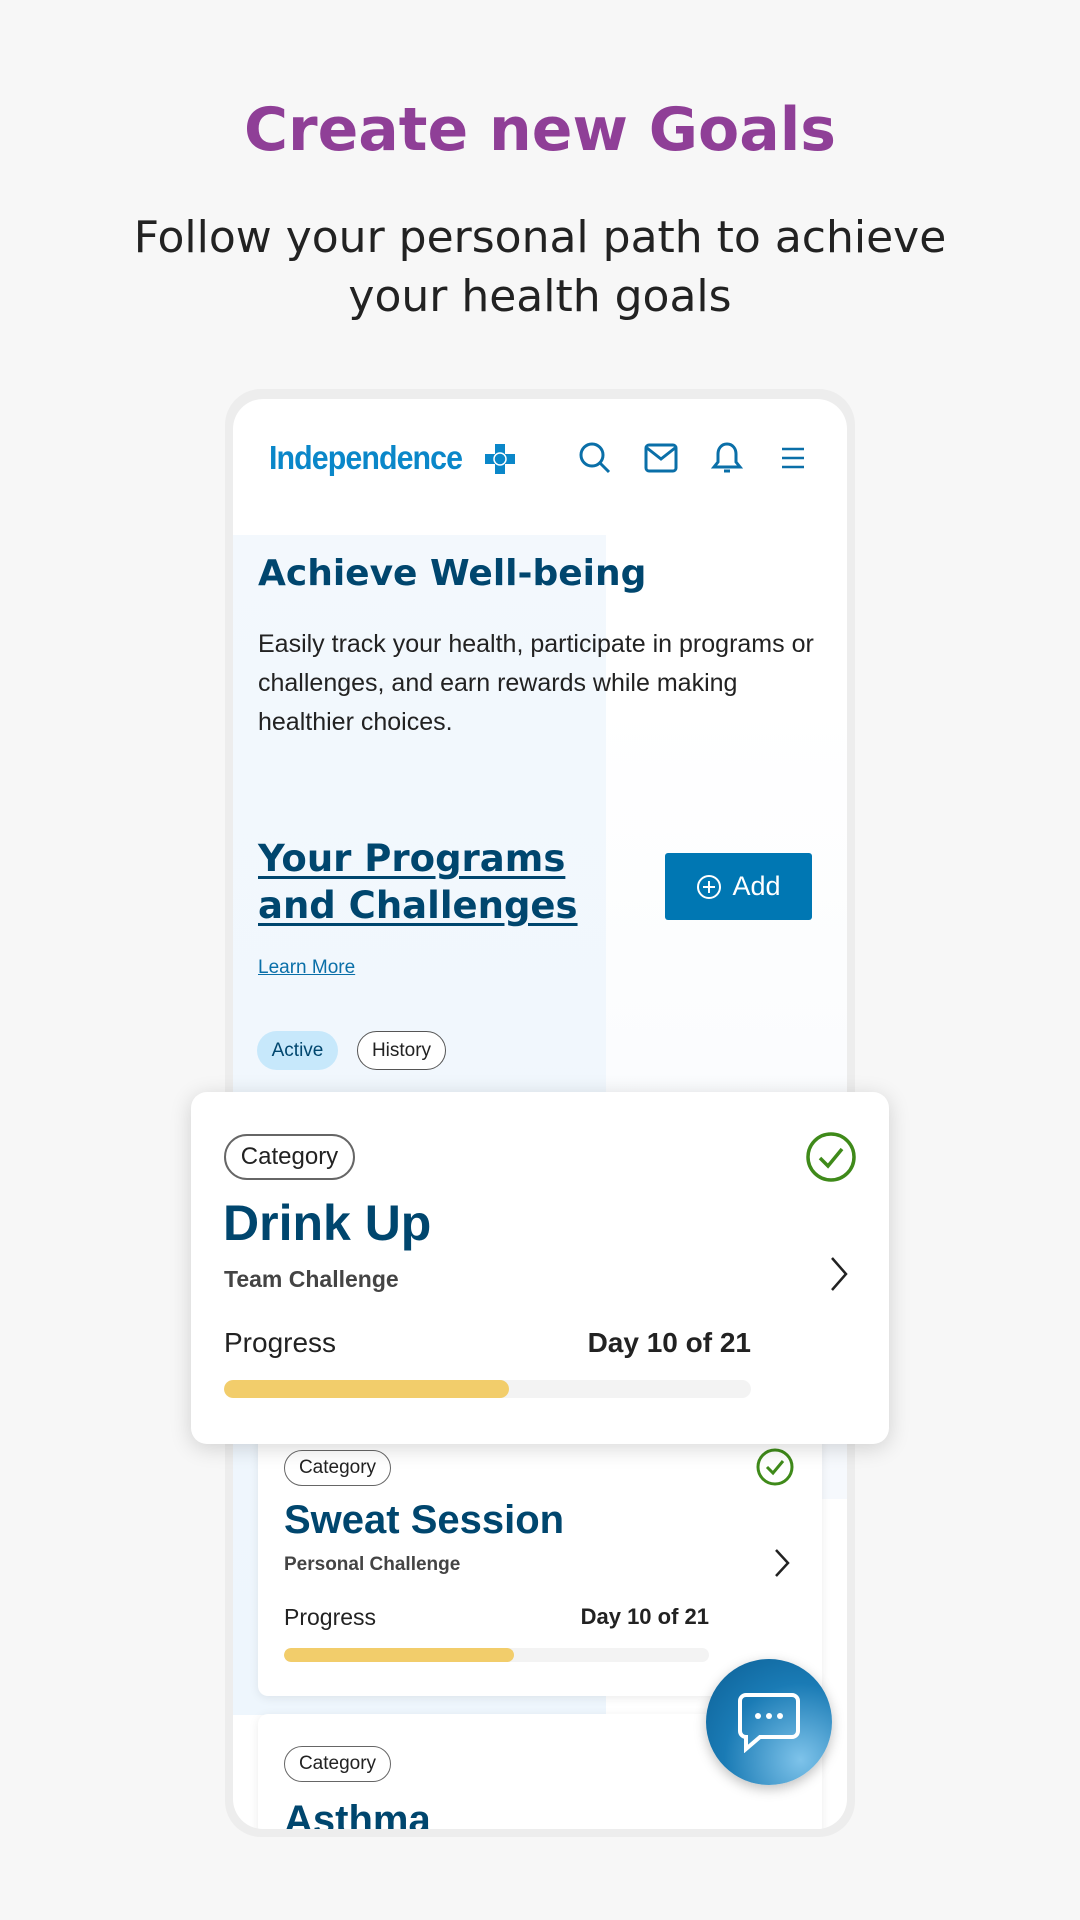  I want to click on card-subtitle: Personal Challenge, so click(372, 1564).